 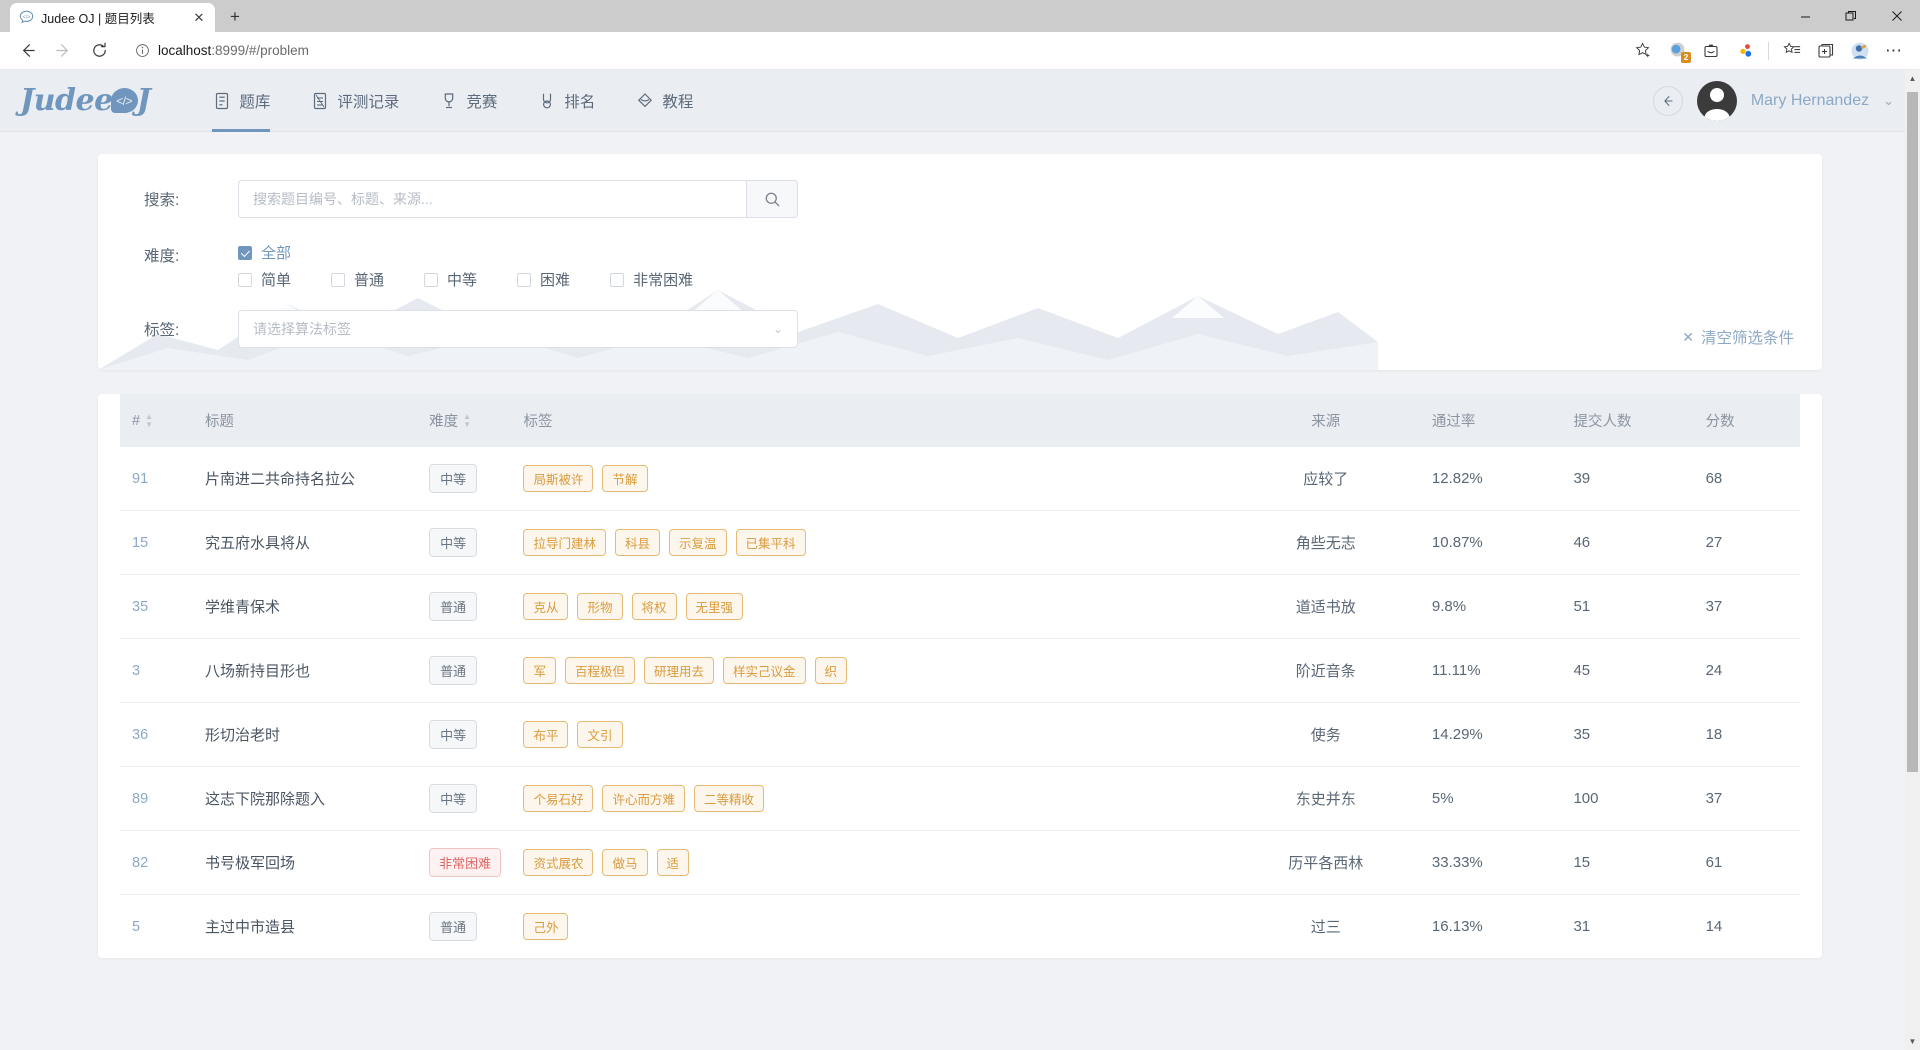 What do you see at coordinates (625, 478) in the screenshot?
I see `tag-chip: 节解` at bounding box center [625, 478].